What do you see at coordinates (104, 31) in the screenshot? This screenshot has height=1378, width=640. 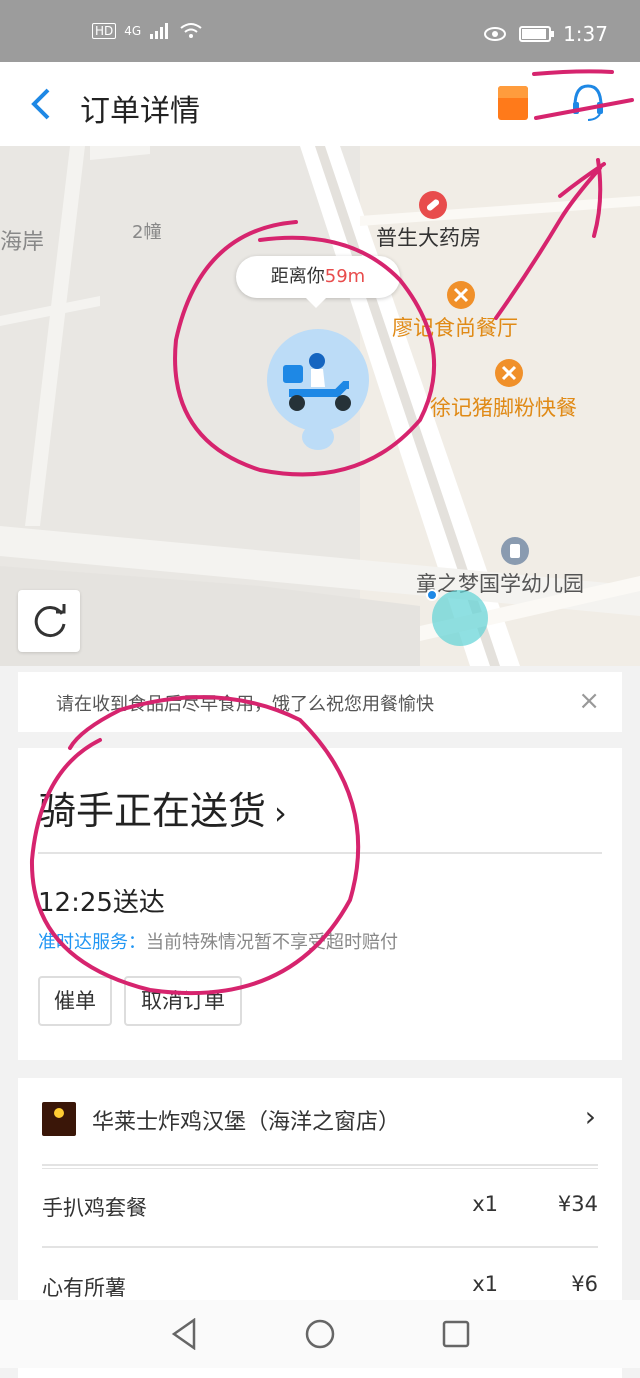 I see `hd-indicator: HD` at bounding box center [104, 31].